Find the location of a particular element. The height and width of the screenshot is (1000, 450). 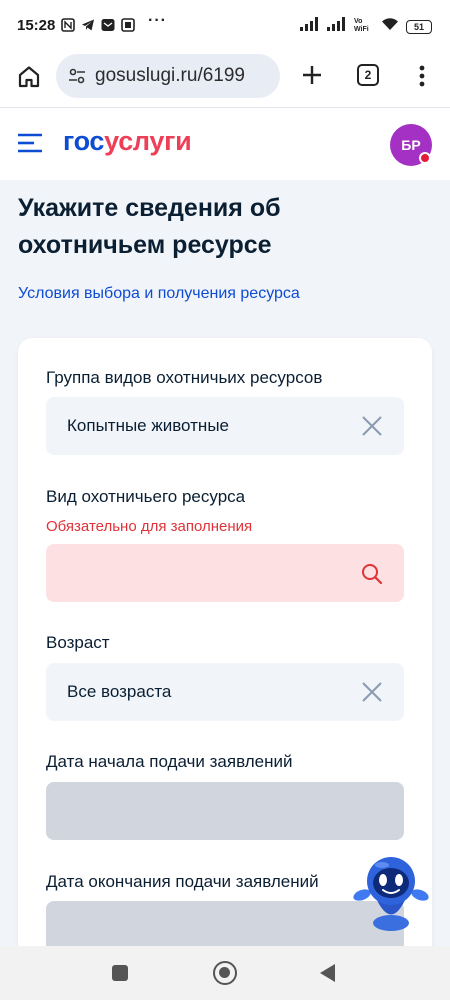

site-settings-icon is located at coordinates (77, 76).